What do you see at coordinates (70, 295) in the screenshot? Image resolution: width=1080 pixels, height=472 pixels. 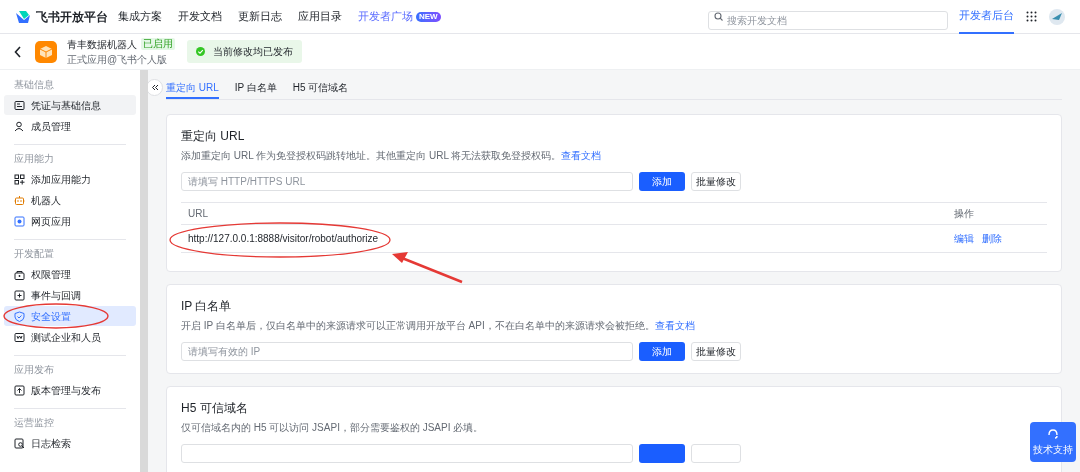 I see `sidebar-item: 事件与回调` at bounding box center [70, 295].